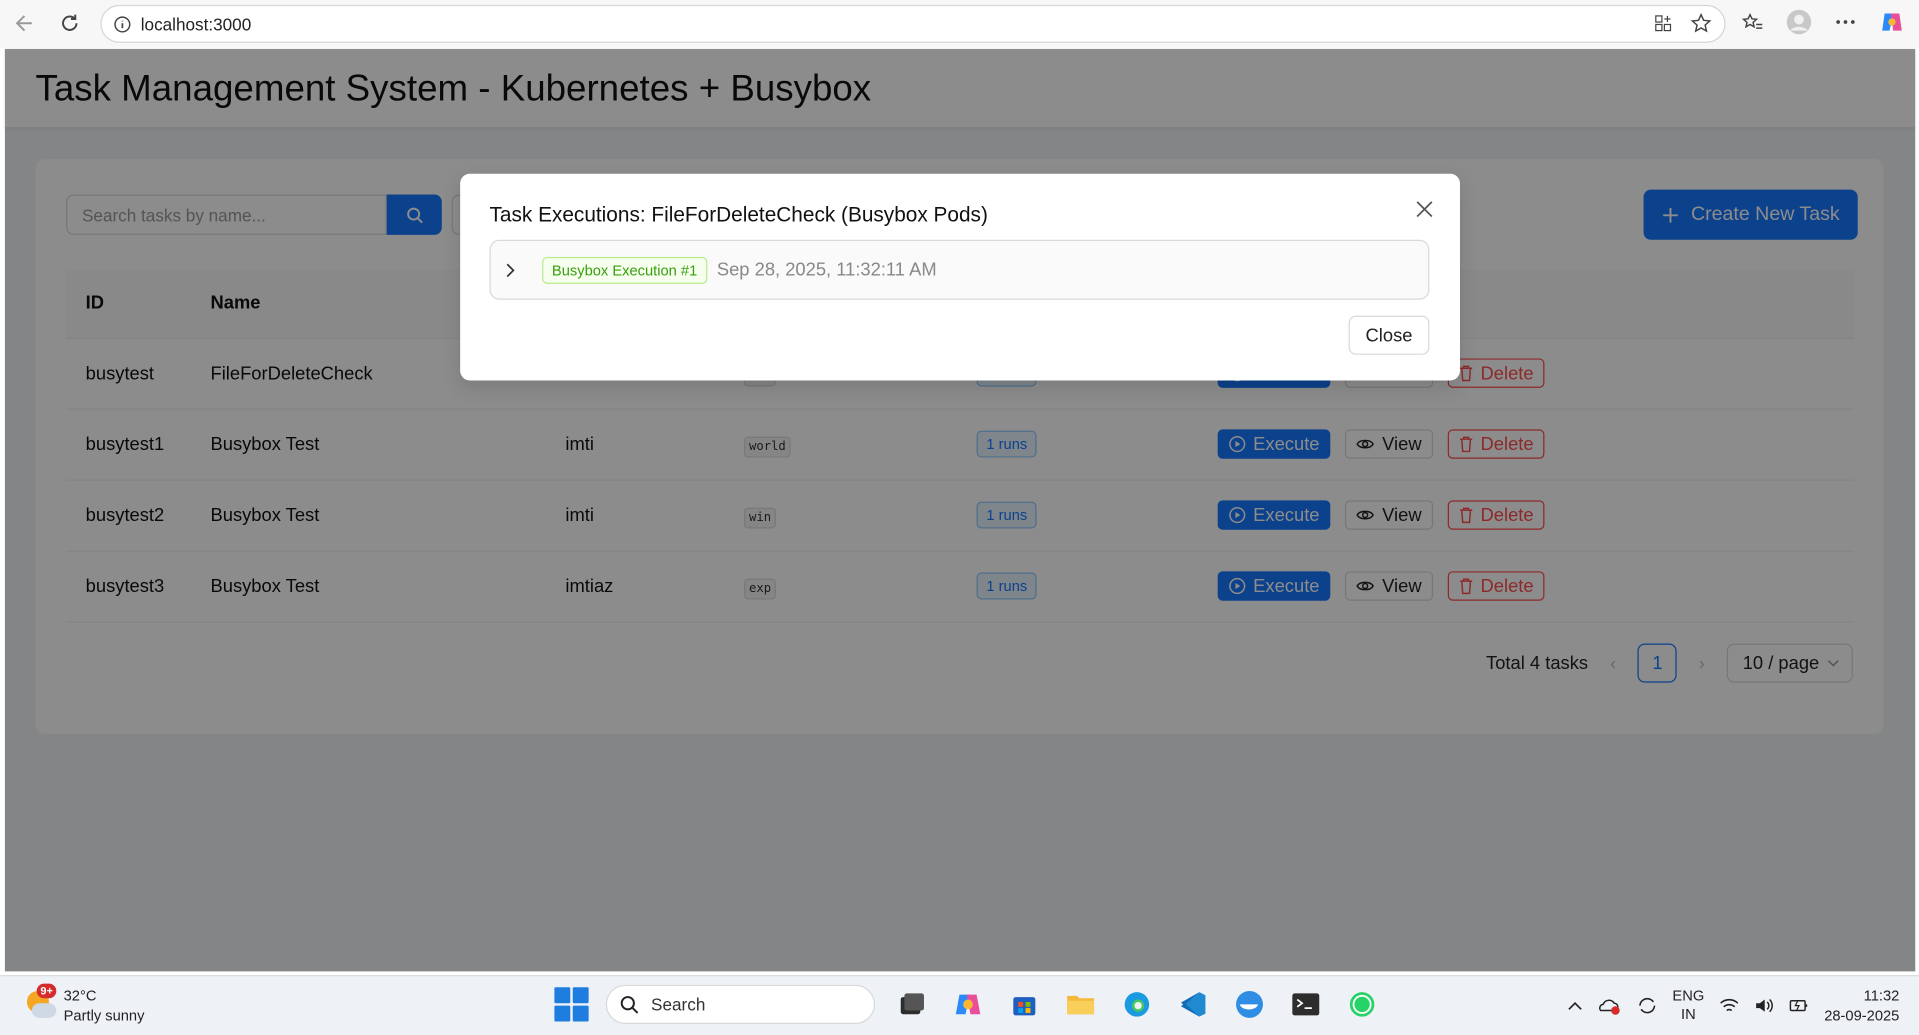 This screenshot has width=1919, height=1035. I want to click on close-icon, so click(1424, 209).